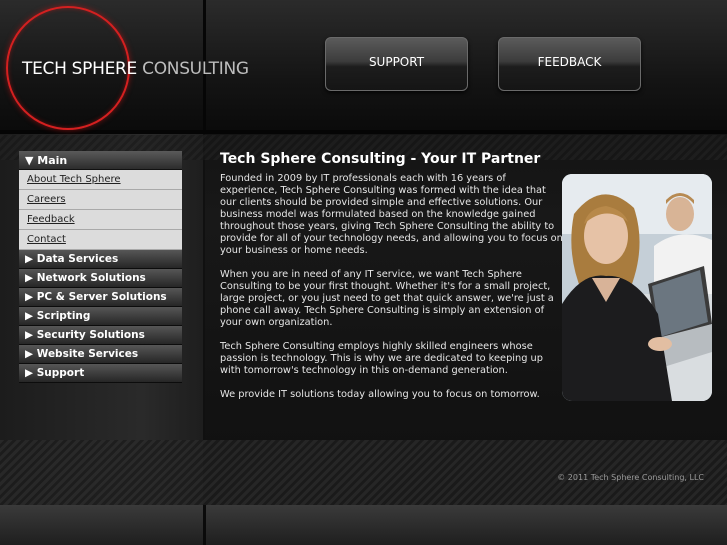 The image size is (727, 545). Describe the element at coordinates (100, 316) in the screenshot. I see `nav-section-scripting: ▶ Scripting` at that location.